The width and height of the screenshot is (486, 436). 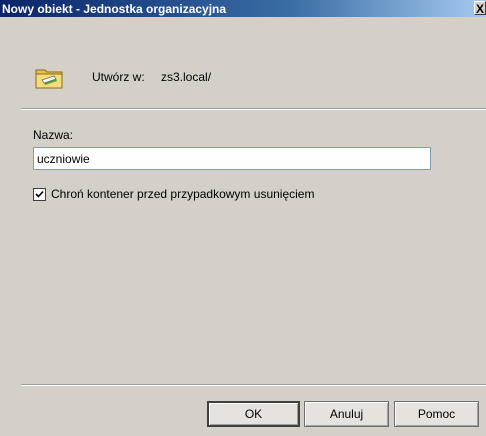 I want to click on checkmark-icon, so click(x=39, y=194).